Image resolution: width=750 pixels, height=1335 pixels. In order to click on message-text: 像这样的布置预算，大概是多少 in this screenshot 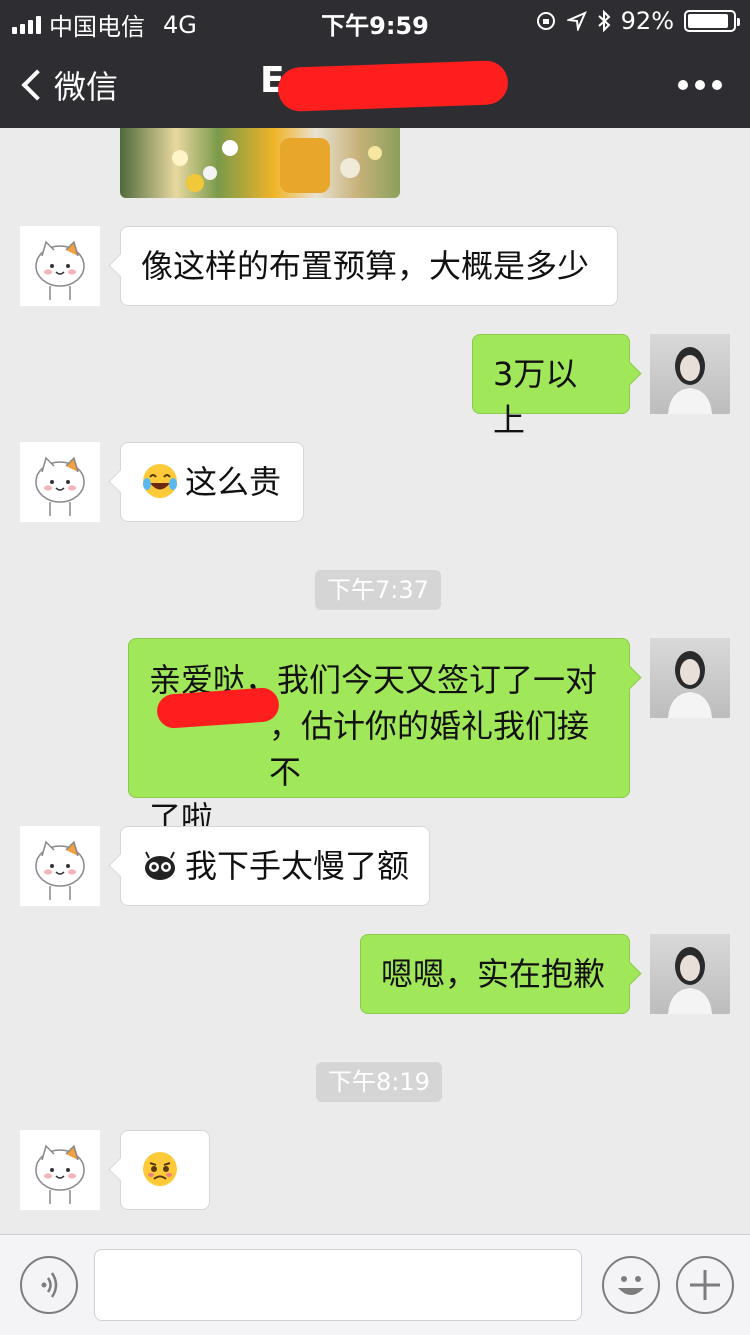, I will do `click(365, 266)`.